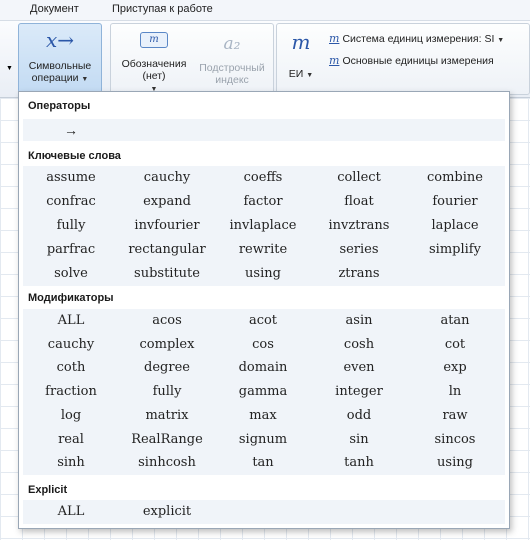 The width and height of the screenshot is (530, 540). What do you see at coordinates (232, 68) in the screenshot?
I see `subscript-label-1: Подстрочный` at bounding box center [232, 68].